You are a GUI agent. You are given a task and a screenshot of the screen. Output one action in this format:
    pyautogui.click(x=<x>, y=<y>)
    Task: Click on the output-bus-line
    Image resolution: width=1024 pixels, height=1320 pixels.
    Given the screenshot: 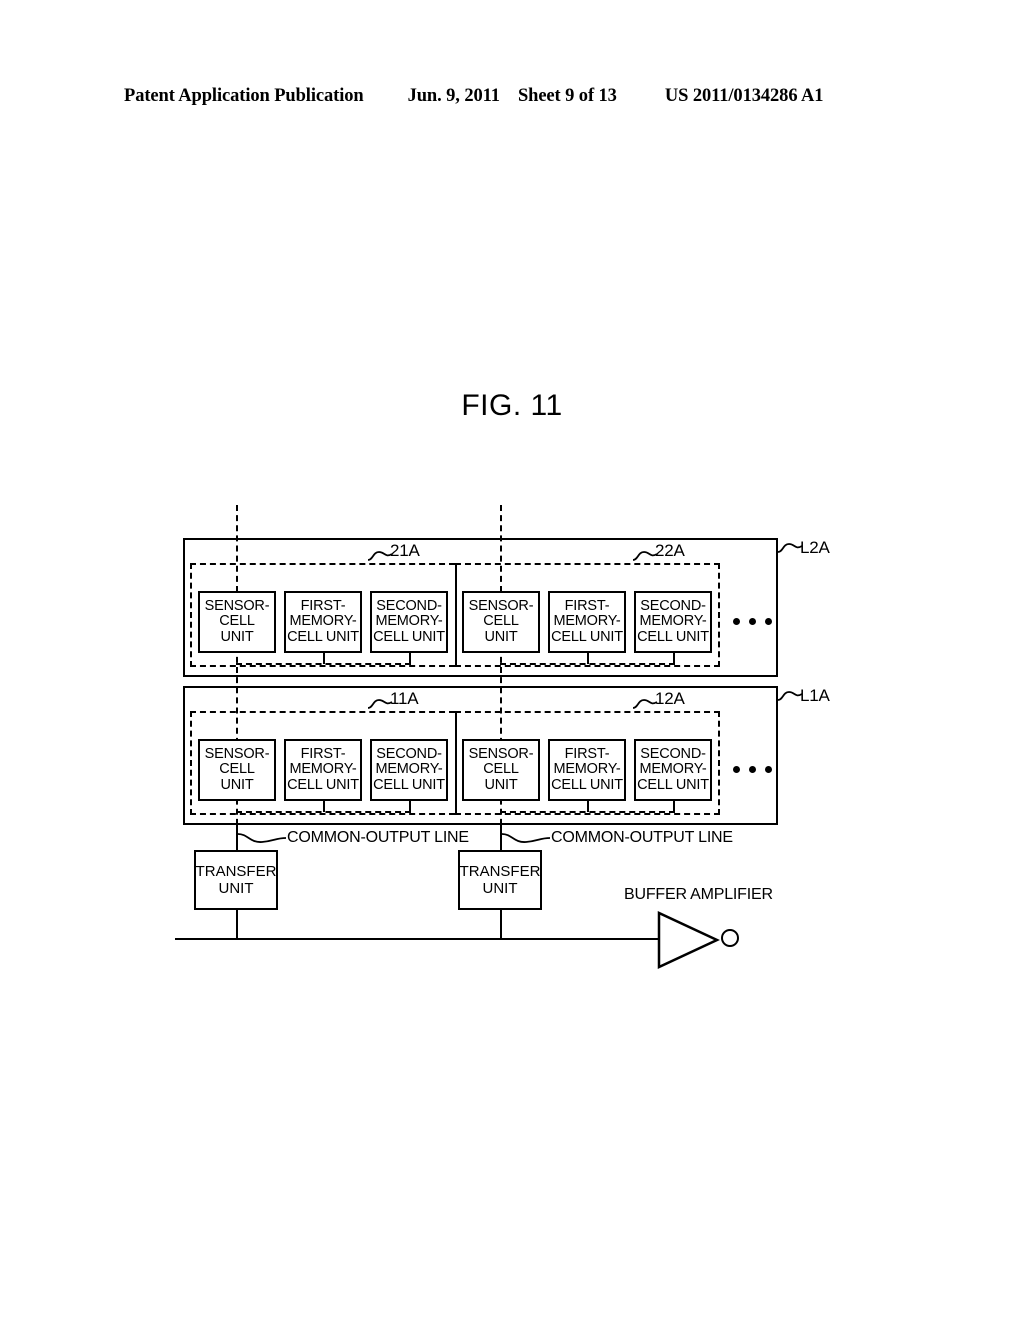 What is the action you would take?
    pyautogui.click(x=417, y=939)
    